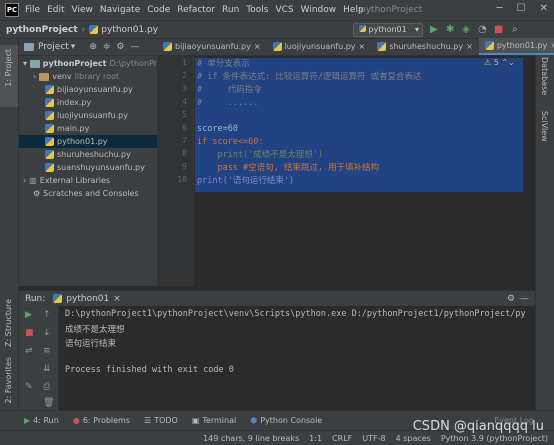 The image size is (554, 445). I want to click on line-number: 8, so click(184, 153).